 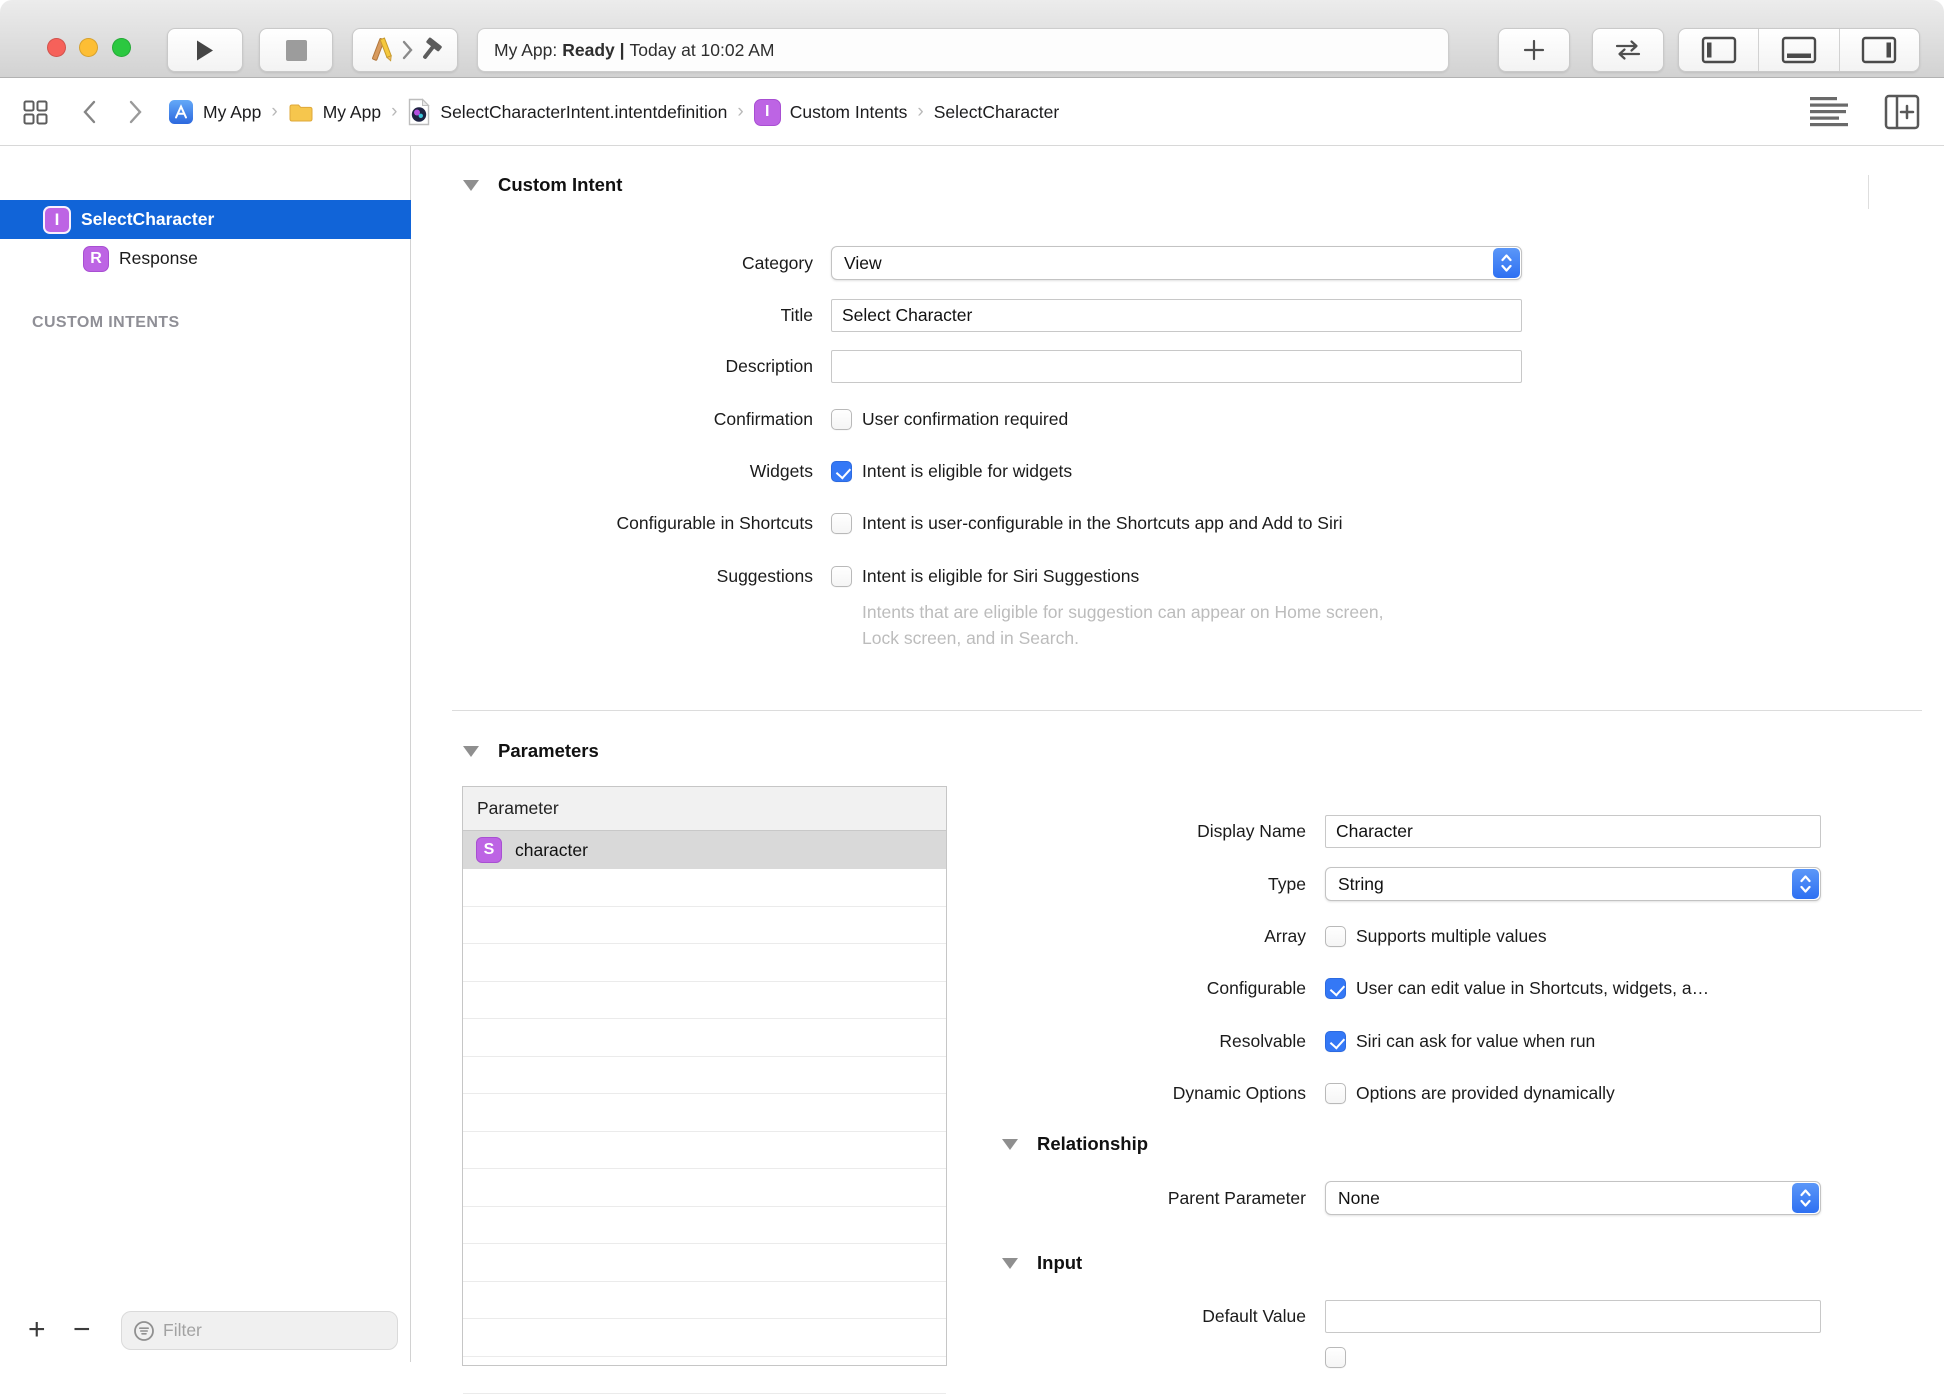 I want to click on editor-options-button, so click(x=1830, y=112).